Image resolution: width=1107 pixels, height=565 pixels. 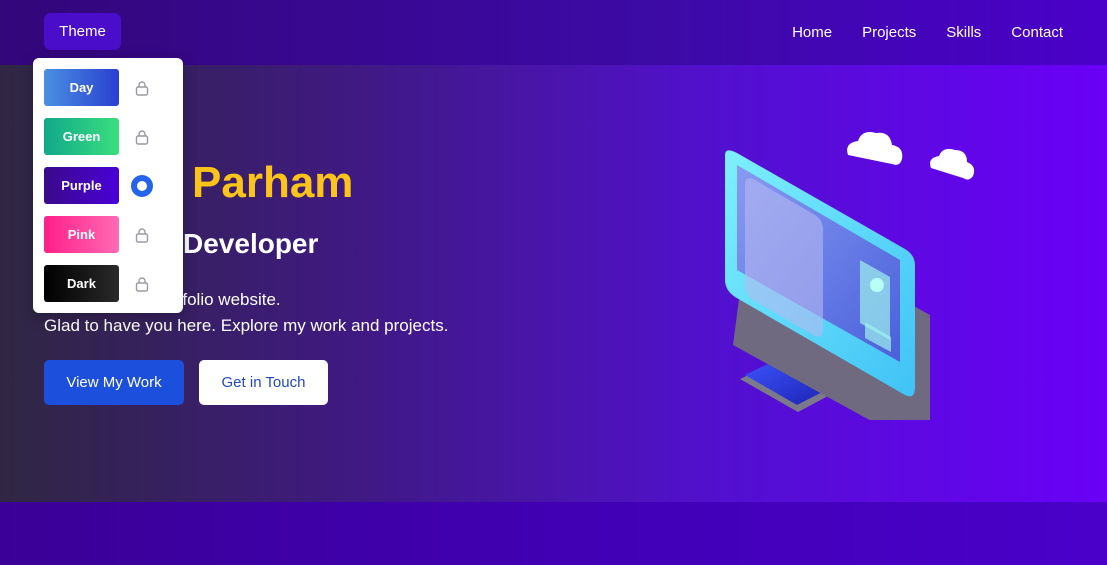 I want to click on hero-role: Developer, so click(x=251, y=243).